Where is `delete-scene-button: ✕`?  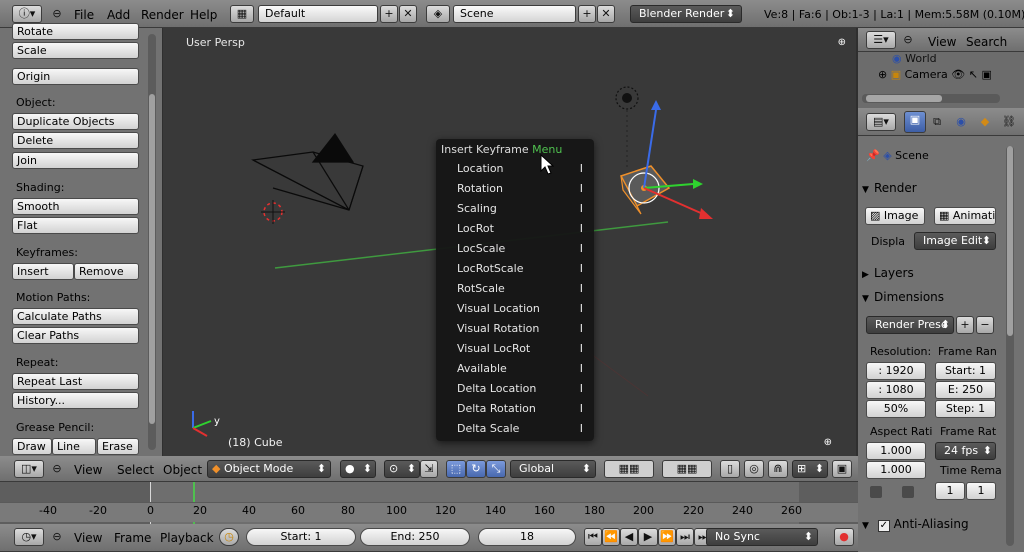 delete-scene-button: ✕ is located at coordinates (606, 14).